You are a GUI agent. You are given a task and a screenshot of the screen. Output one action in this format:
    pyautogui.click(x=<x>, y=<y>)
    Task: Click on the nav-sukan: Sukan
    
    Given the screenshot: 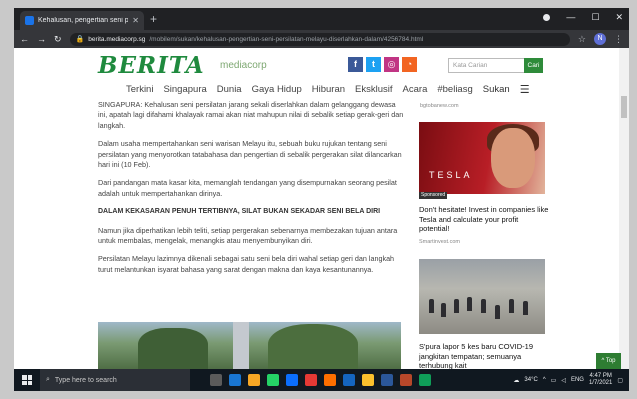 What is the action you would take?
    pyautogui.click(x=496, y=89)
    